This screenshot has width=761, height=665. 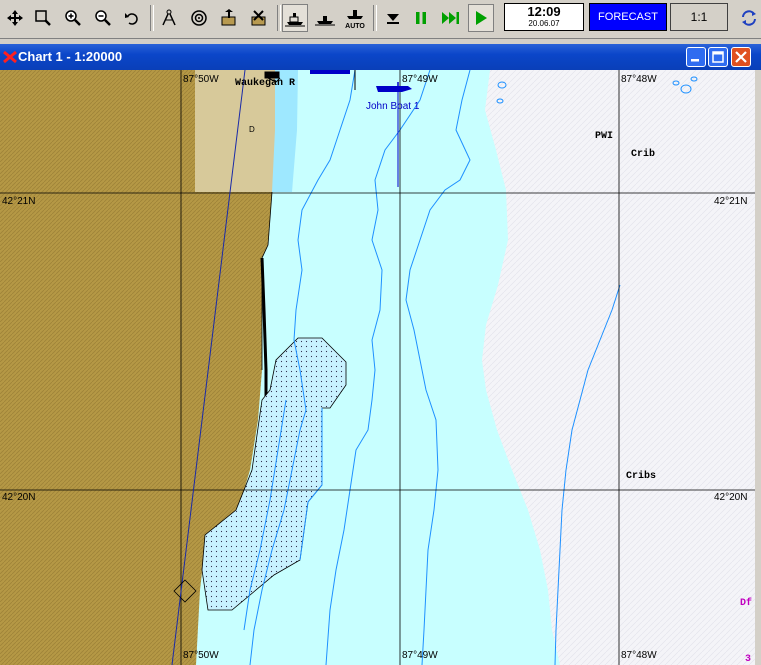 I want to click on zoom-in-icon, so click(x=73, y=18).